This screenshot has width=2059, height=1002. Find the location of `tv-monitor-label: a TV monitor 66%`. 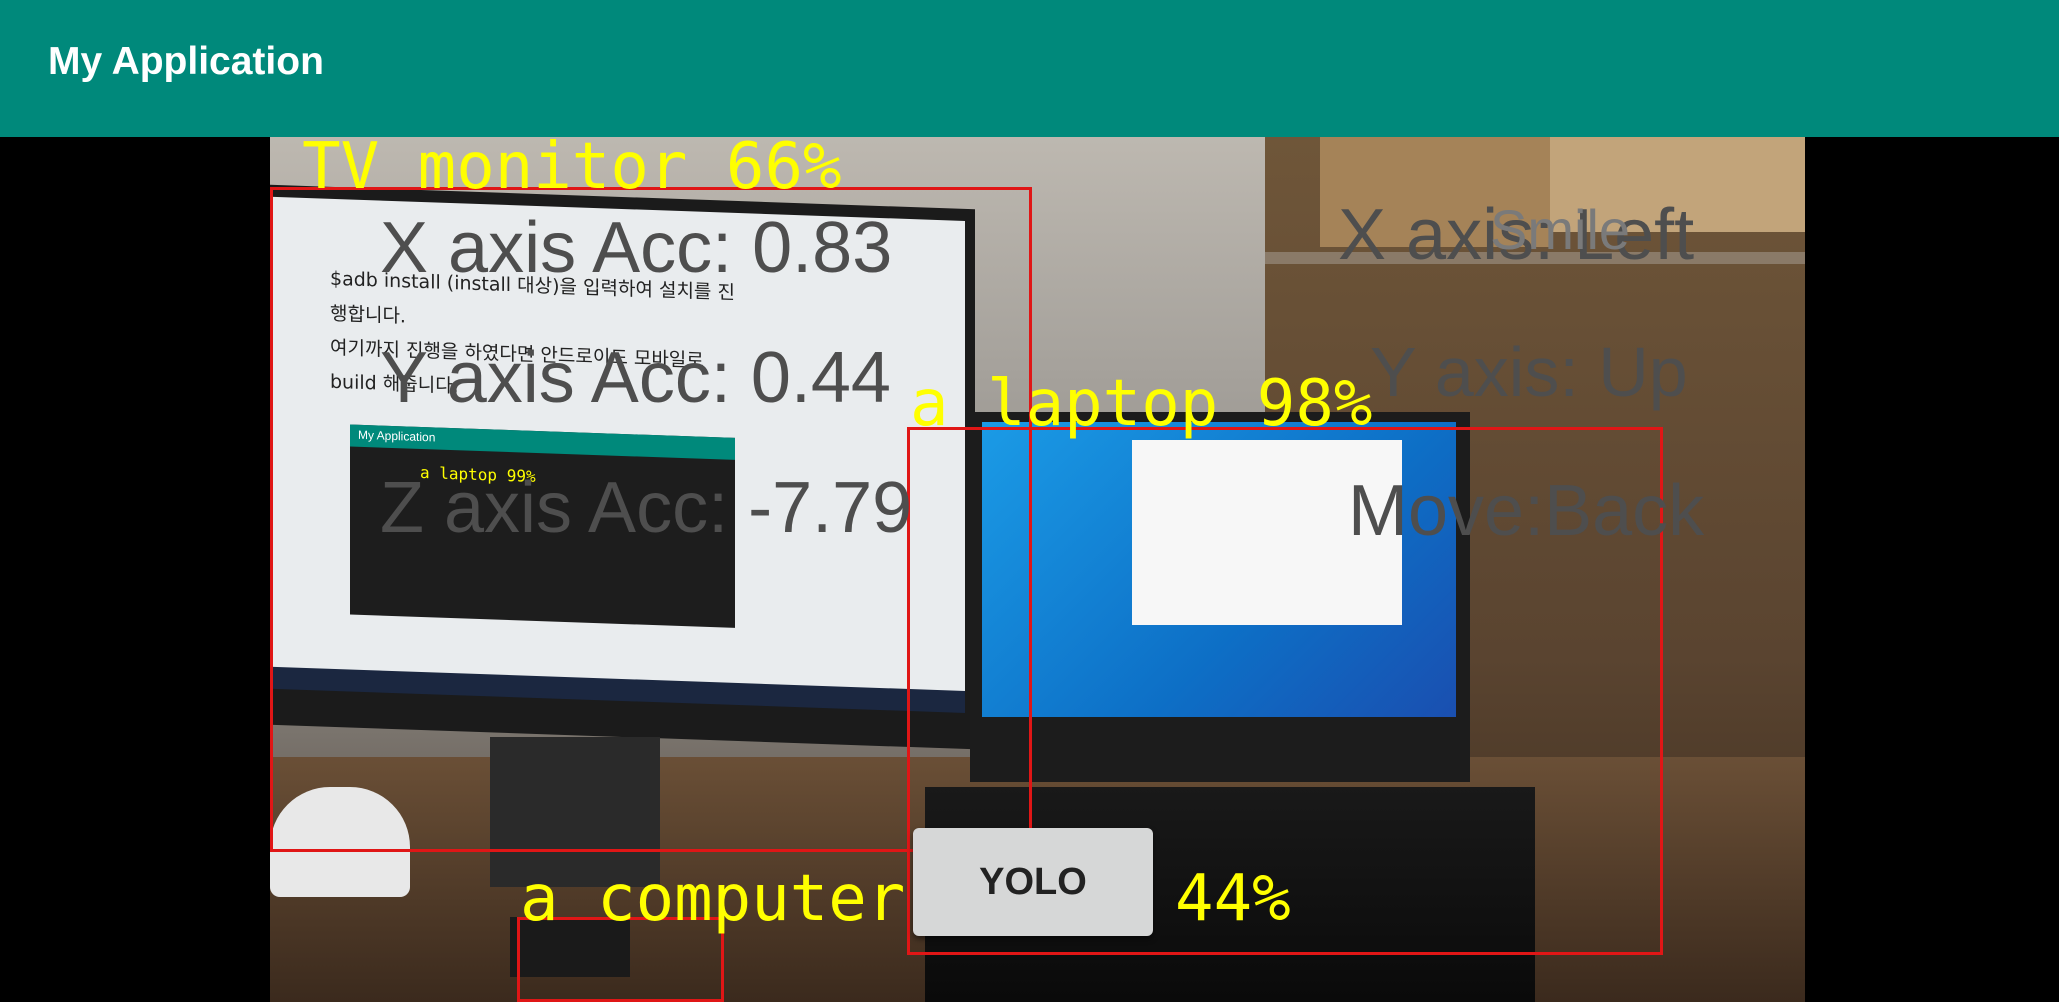

tv-monitor-label: a TV monitor 66% is located at coordinates (556, 170).